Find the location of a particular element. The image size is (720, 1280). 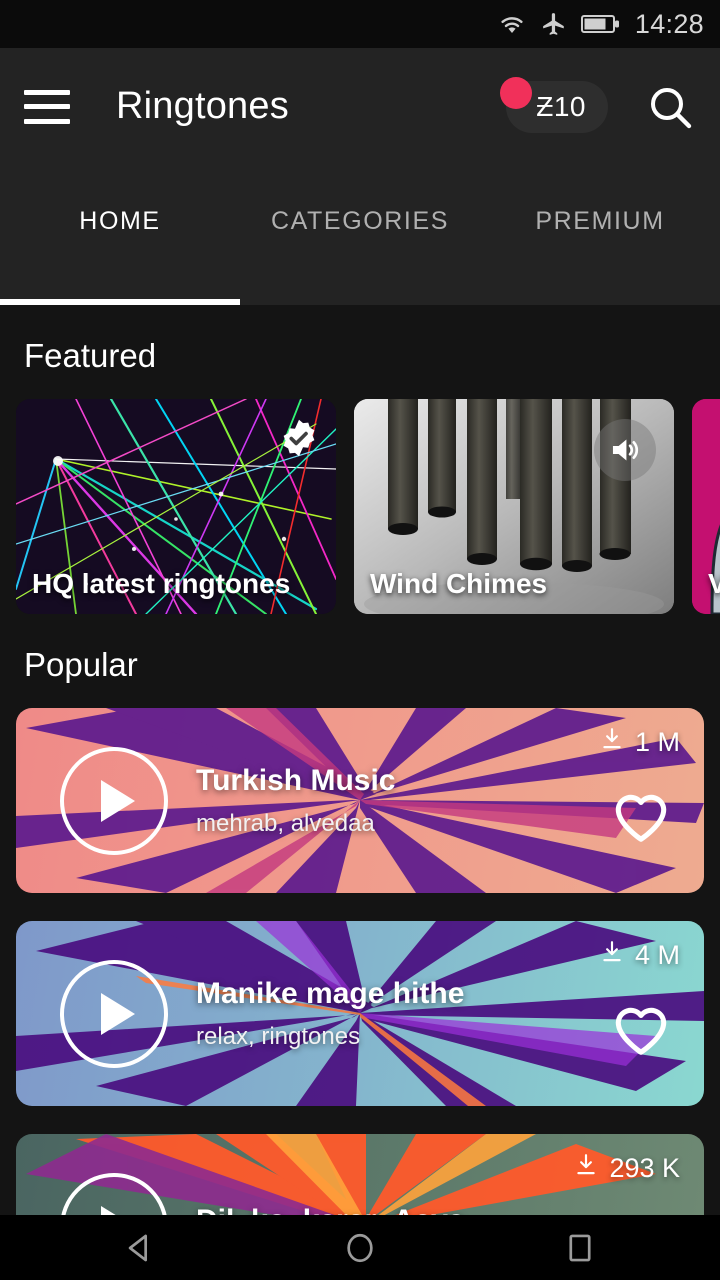

notification-dot-icon is located at coordinates (516, 92).